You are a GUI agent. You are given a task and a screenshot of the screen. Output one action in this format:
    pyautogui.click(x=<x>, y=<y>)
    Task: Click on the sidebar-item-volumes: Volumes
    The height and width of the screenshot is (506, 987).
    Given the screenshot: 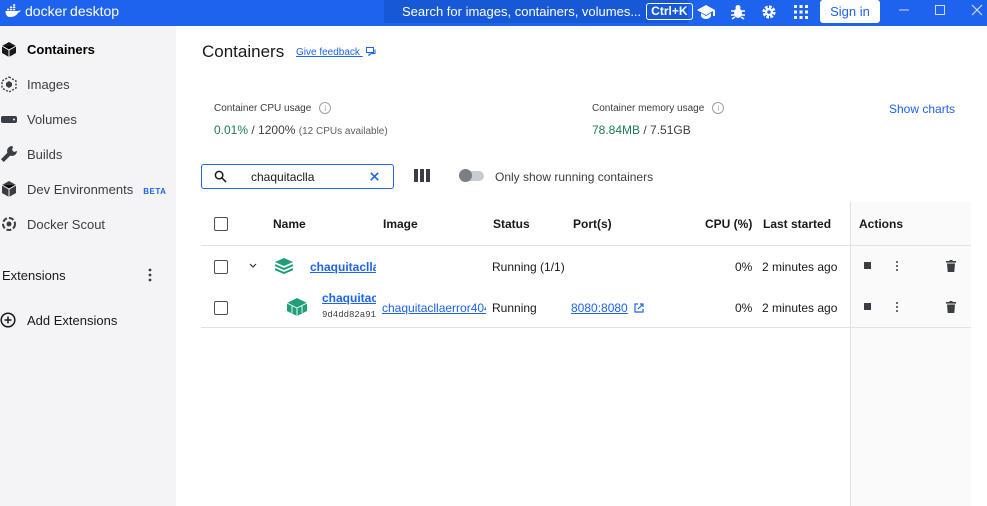 What is the action you would take?
    pyautogui.click(x=88, y=119)
    